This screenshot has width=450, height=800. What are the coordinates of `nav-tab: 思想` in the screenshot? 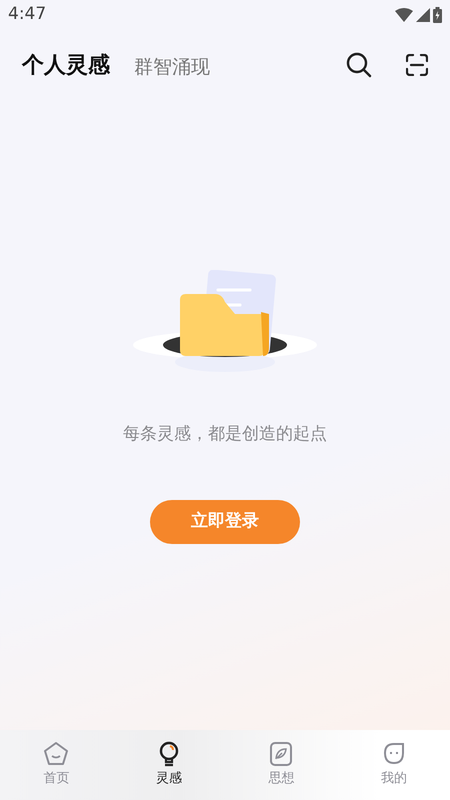 It's located at (281, 765).